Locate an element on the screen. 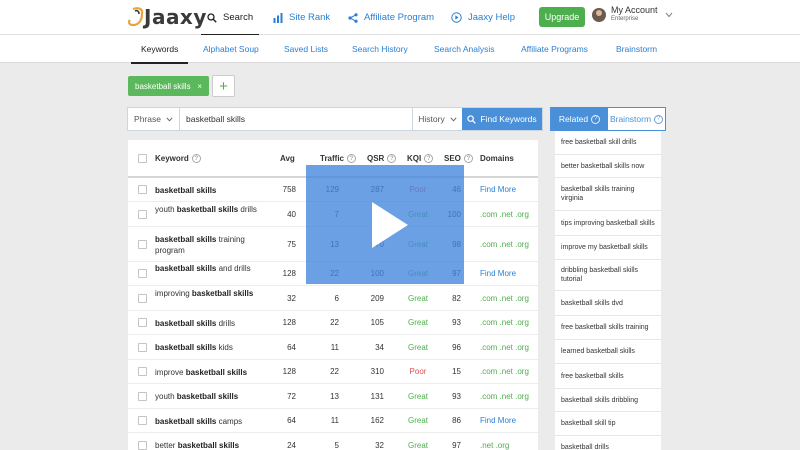  keyword-cell: improve basketball skills is located at coordinates (214, 372).